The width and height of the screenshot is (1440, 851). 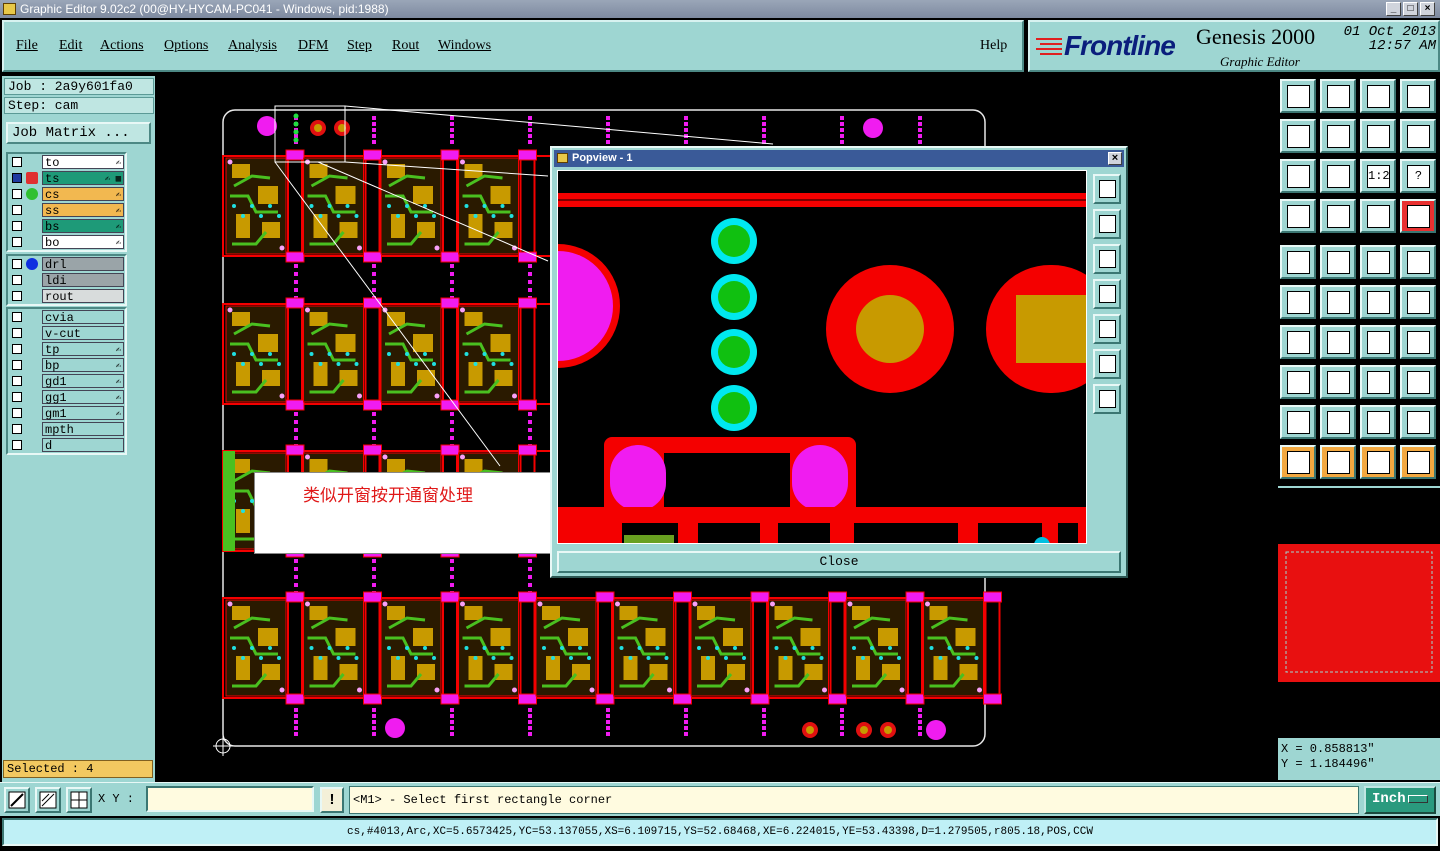 I want to click on zoom-window-icon, so click(x=1107, y=189).